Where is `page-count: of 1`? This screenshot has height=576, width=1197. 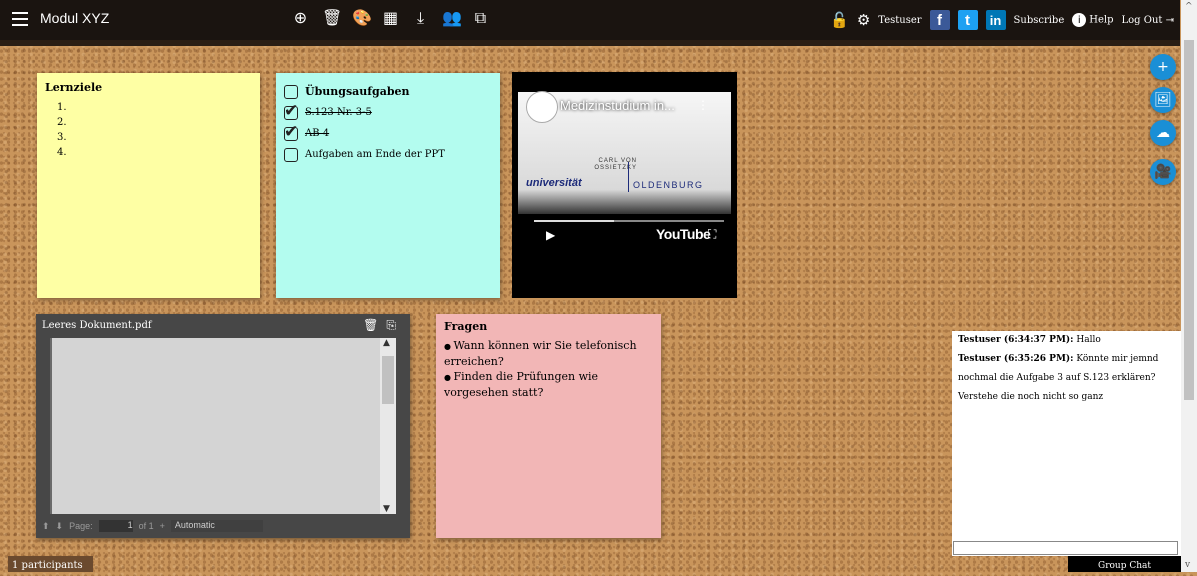 page-count: of 1 is located at coordinates (146, 526).